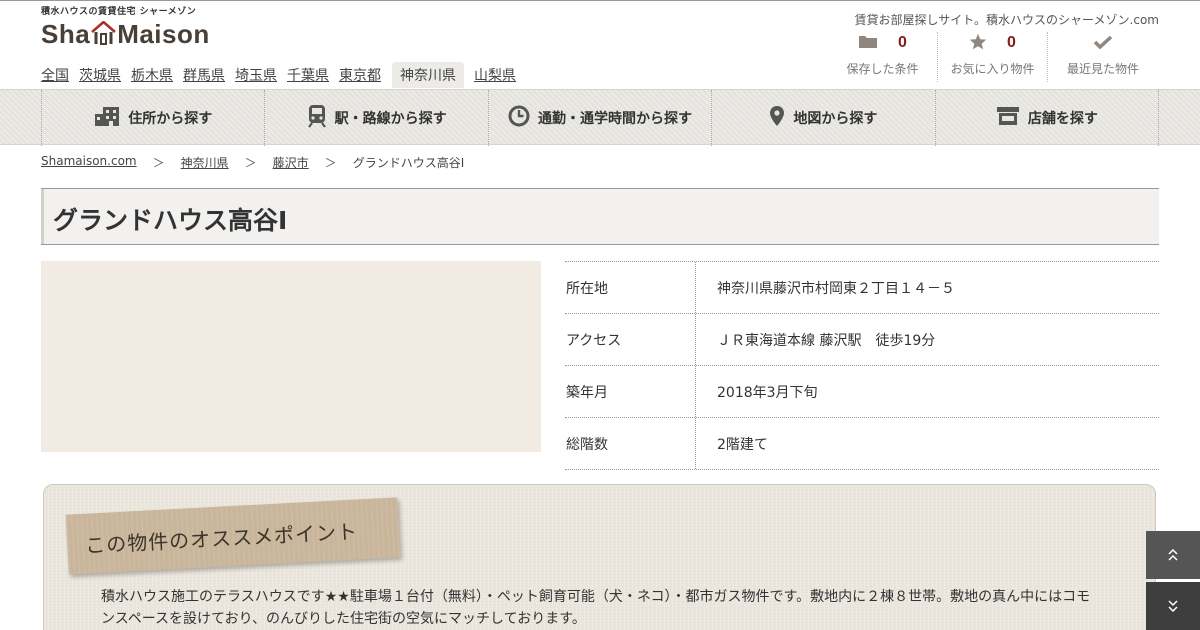 This screenshot has height=630, width=1200. I want to click on nav-search-by-map: 地図から探す, so click(822, 118).